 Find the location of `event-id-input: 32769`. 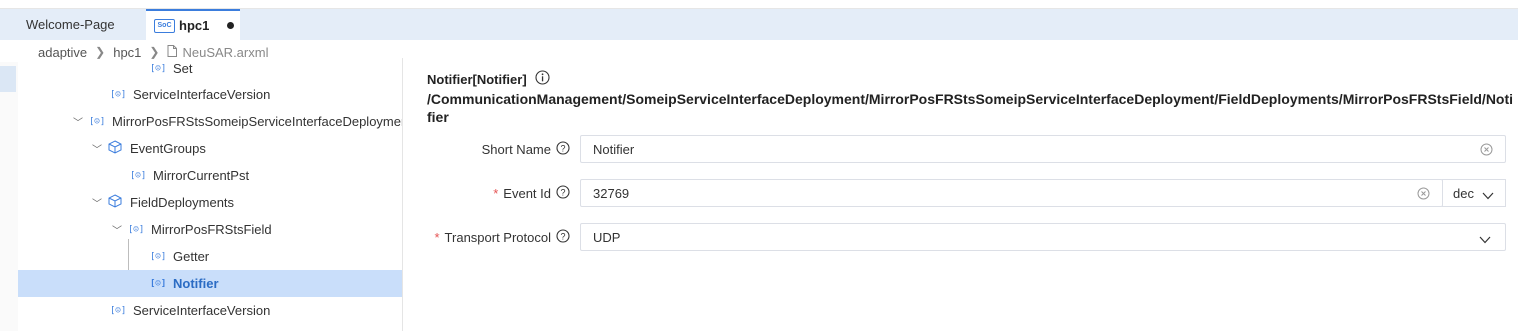

event-id-input: 32769 is located at coordinates (1011, 193).